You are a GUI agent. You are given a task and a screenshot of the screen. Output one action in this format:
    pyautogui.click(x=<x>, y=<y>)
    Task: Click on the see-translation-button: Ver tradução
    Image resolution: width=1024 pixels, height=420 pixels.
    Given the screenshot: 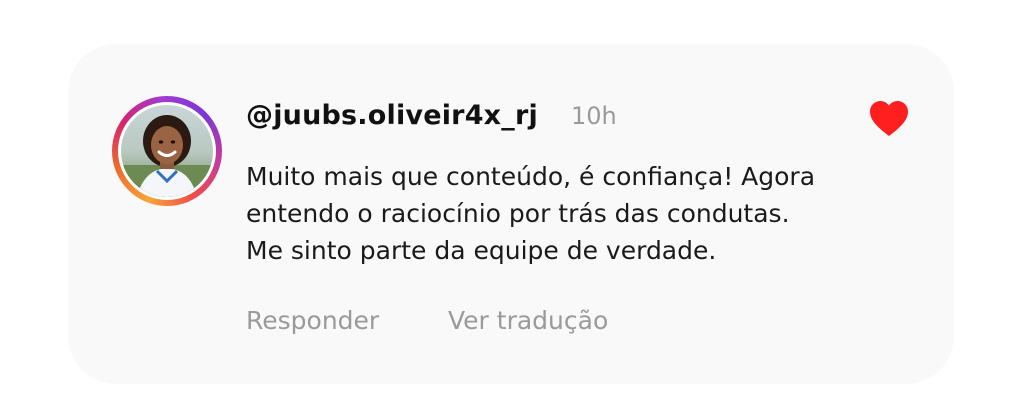 What is the action you would take?
    pyautogui.click(x=528, y=320)
    